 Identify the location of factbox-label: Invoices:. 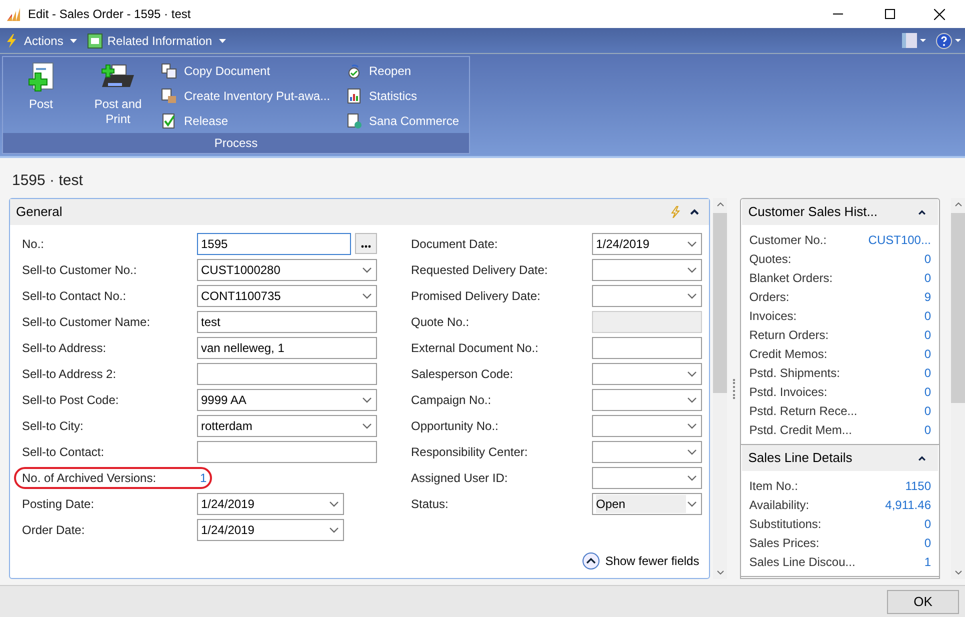
(773, 316).